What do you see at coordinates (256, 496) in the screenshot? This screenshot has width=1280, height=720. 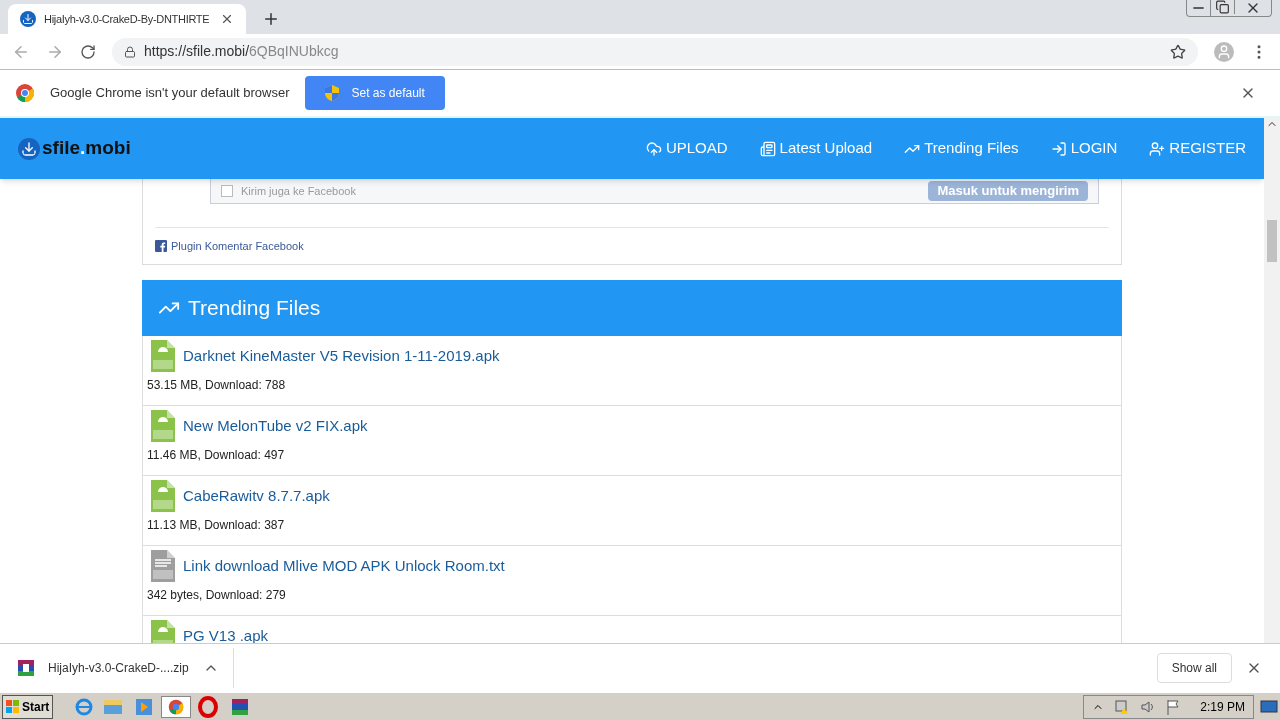 I see `file-link: CabeRawitv 8.7.7.apk` at bounding box center [256, 496].